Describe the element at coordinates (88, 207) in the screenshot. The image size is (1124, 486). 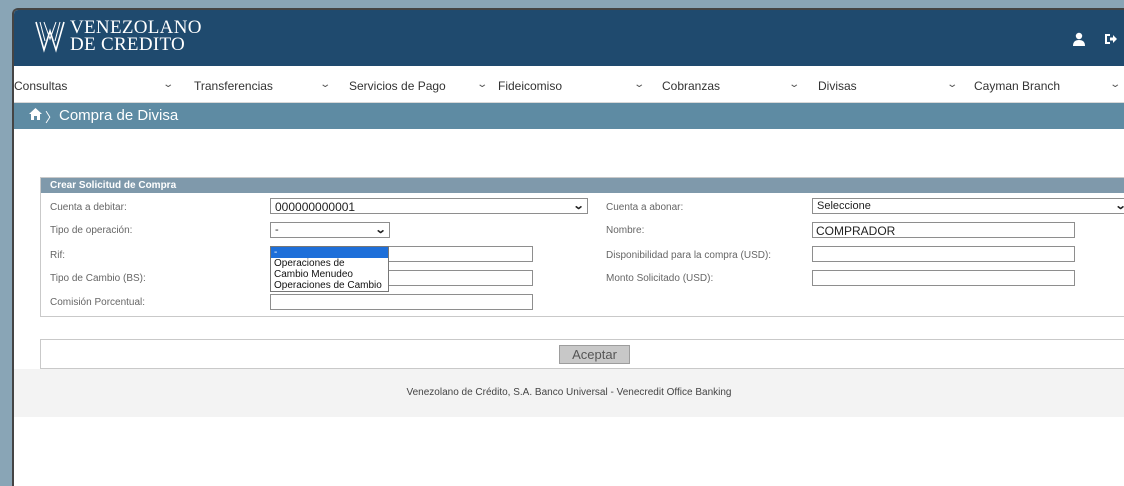
I see `cuenta-debitar-label: Cuenta a debitar:` at that location.